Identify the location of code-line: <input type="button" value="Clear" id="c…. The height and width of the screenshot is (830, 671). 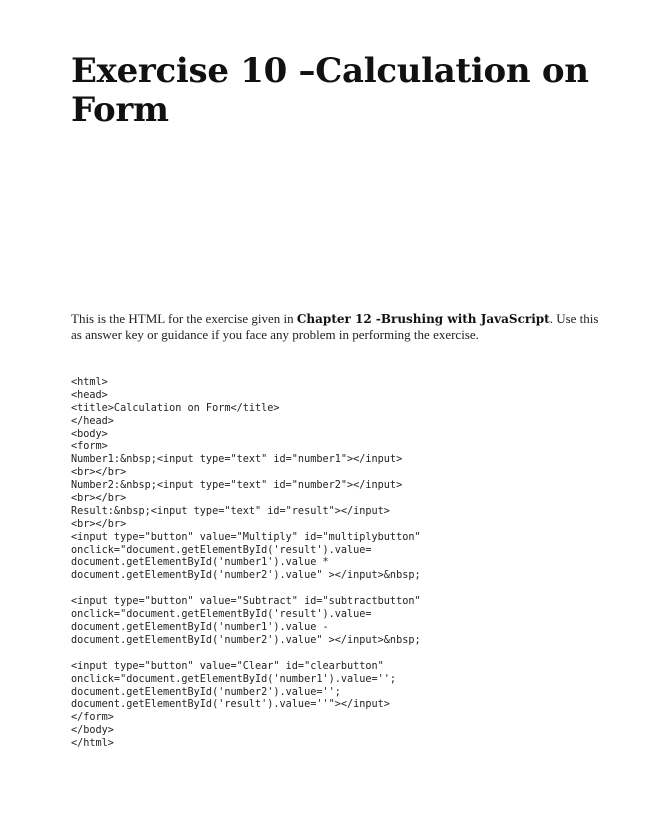
(227, 666).